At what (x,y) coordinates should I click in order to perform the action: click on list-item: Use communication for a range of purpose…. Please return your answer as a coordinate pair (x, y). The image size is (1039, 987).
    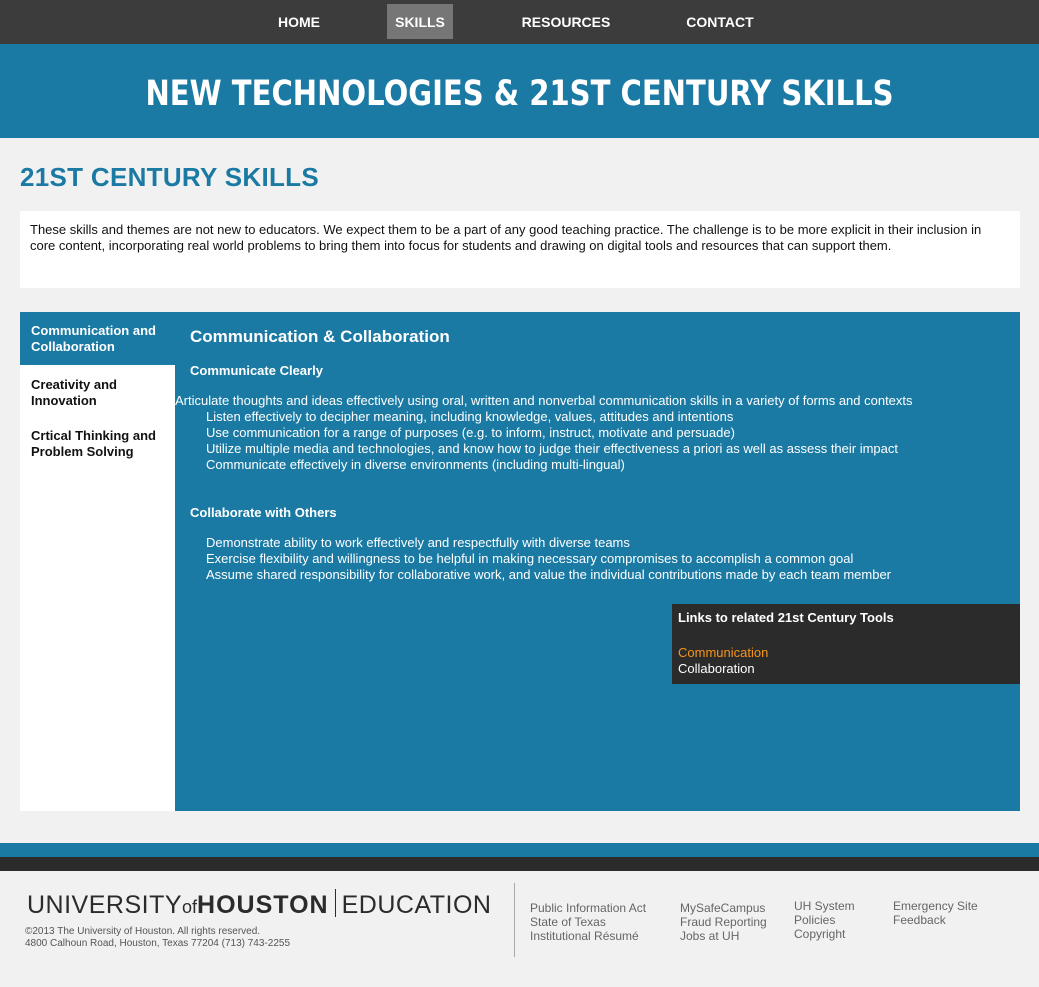
    Looking at the image, I should click on (470, 432).